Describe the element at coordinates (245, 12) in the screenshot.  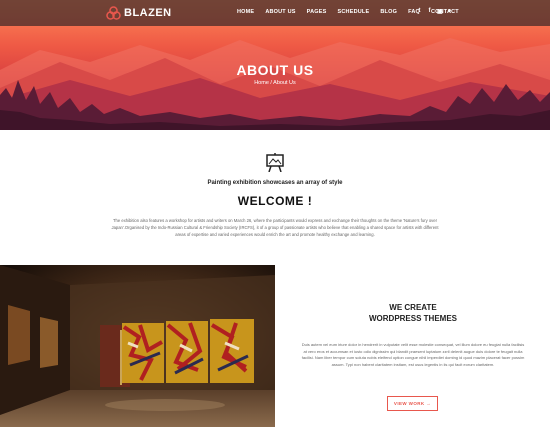
I see `nav-home: HOME` at that location.